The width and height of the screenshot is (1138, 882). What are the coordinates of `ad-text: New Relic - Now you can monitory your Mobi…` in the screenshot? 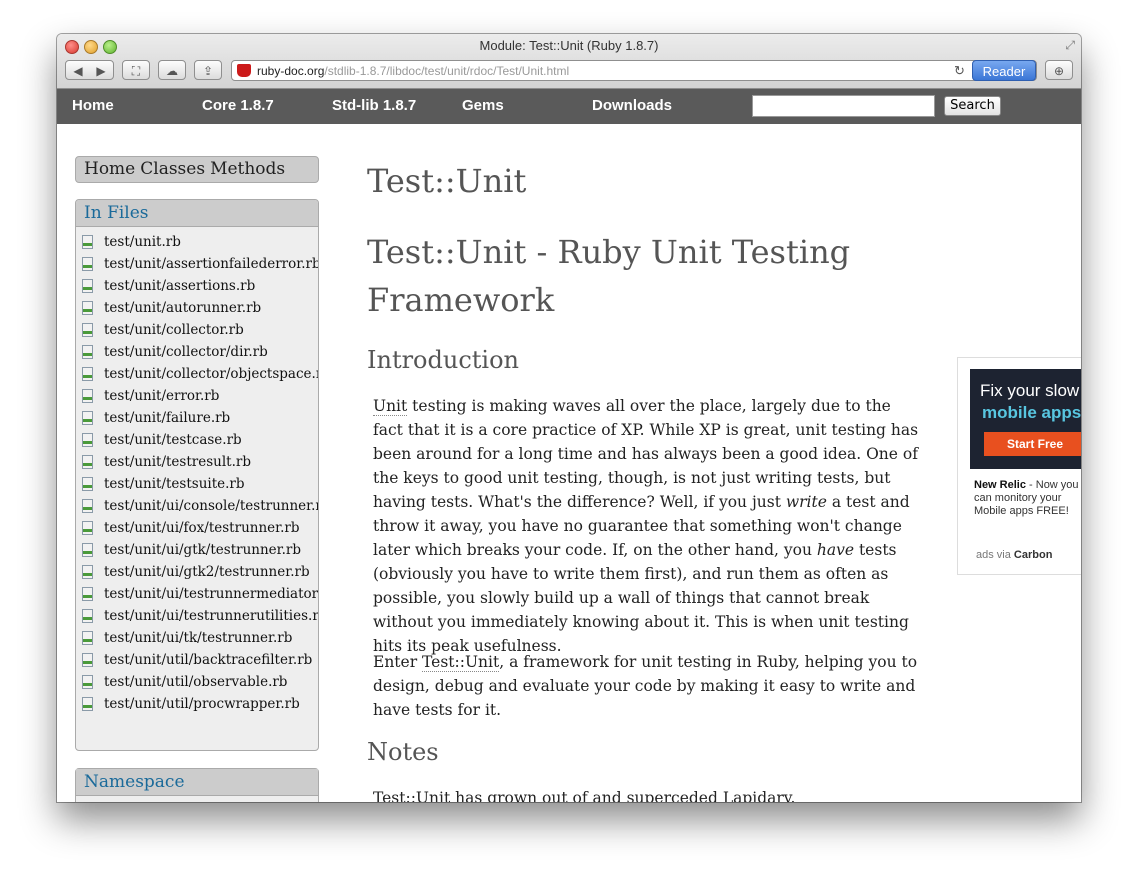 It's located at (1027, 498).